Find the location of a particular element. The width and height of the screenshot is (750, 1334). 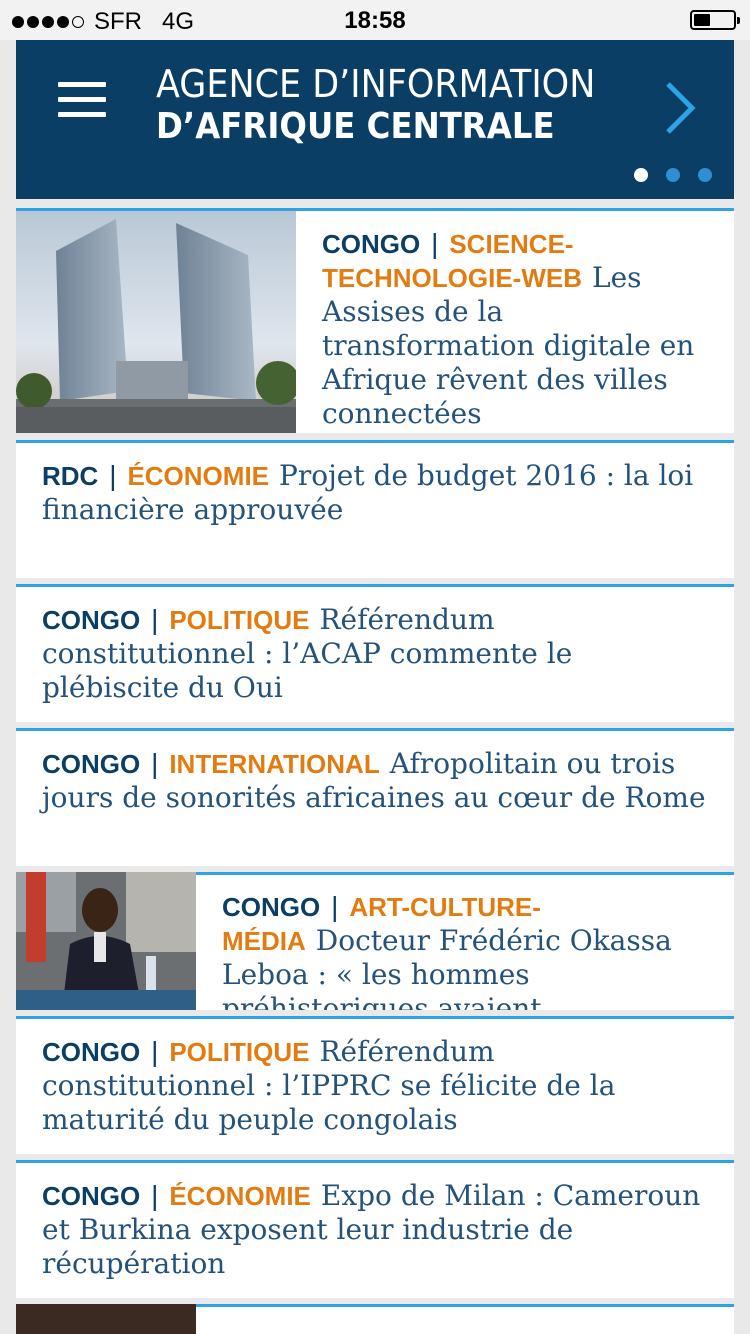

chevron-right-icon is located at coordinates (680, 108).